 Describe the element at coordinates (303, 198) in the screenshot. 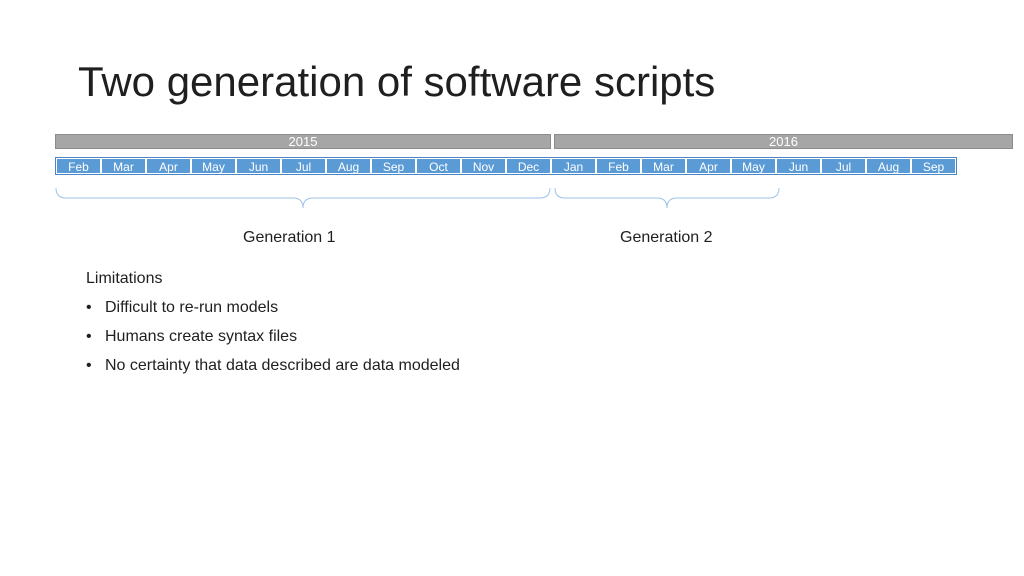

I see `generation-1-brace` at that location.